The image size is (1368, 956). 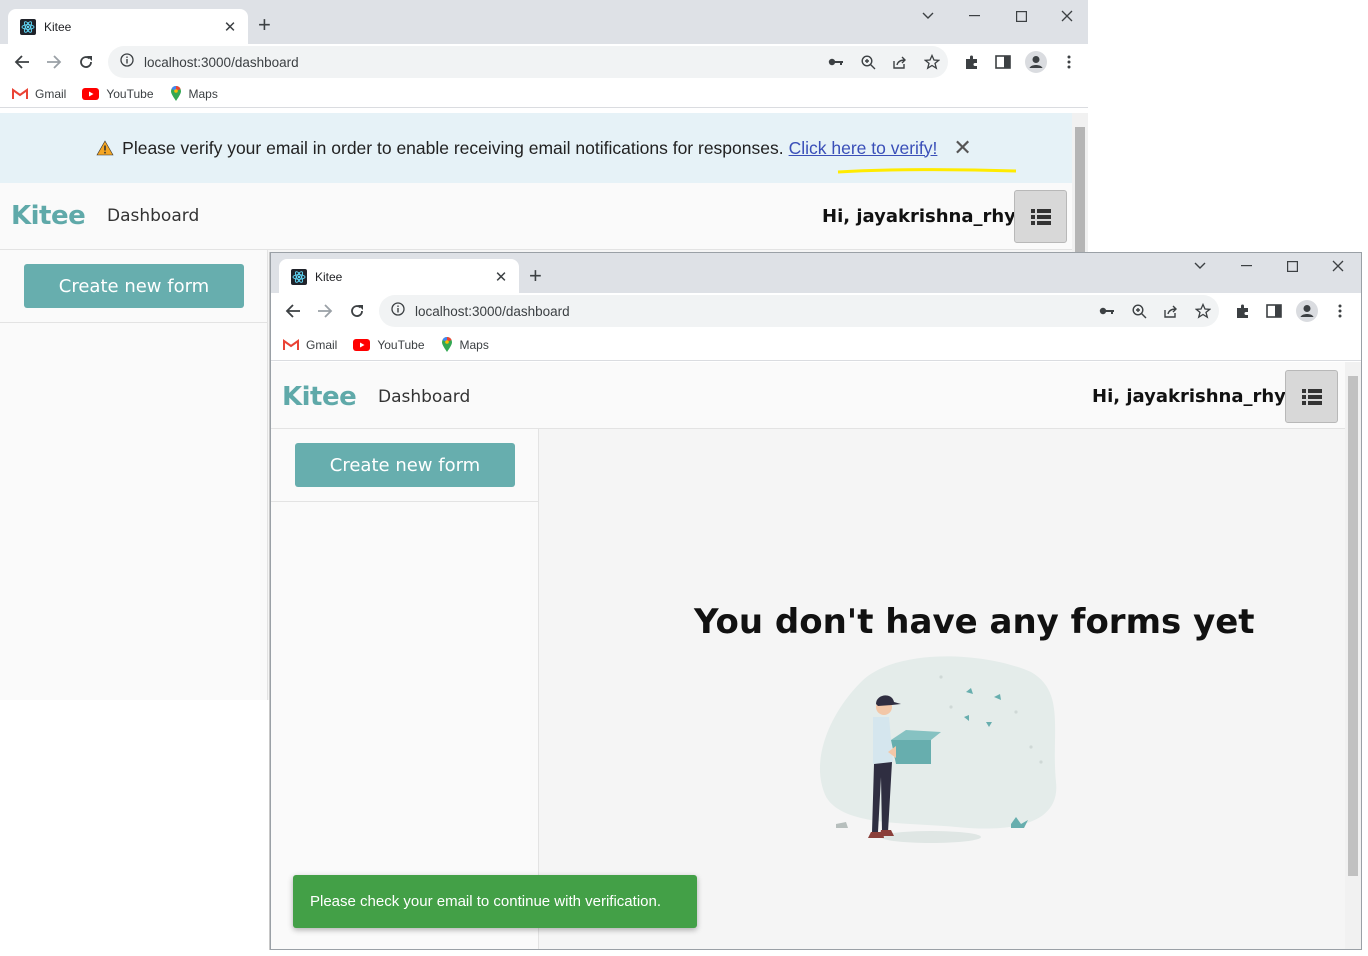 What do you see at coordinates (927, 171) in the screenshot?
I see `highlight-underline` at bounding box center [927, 171].